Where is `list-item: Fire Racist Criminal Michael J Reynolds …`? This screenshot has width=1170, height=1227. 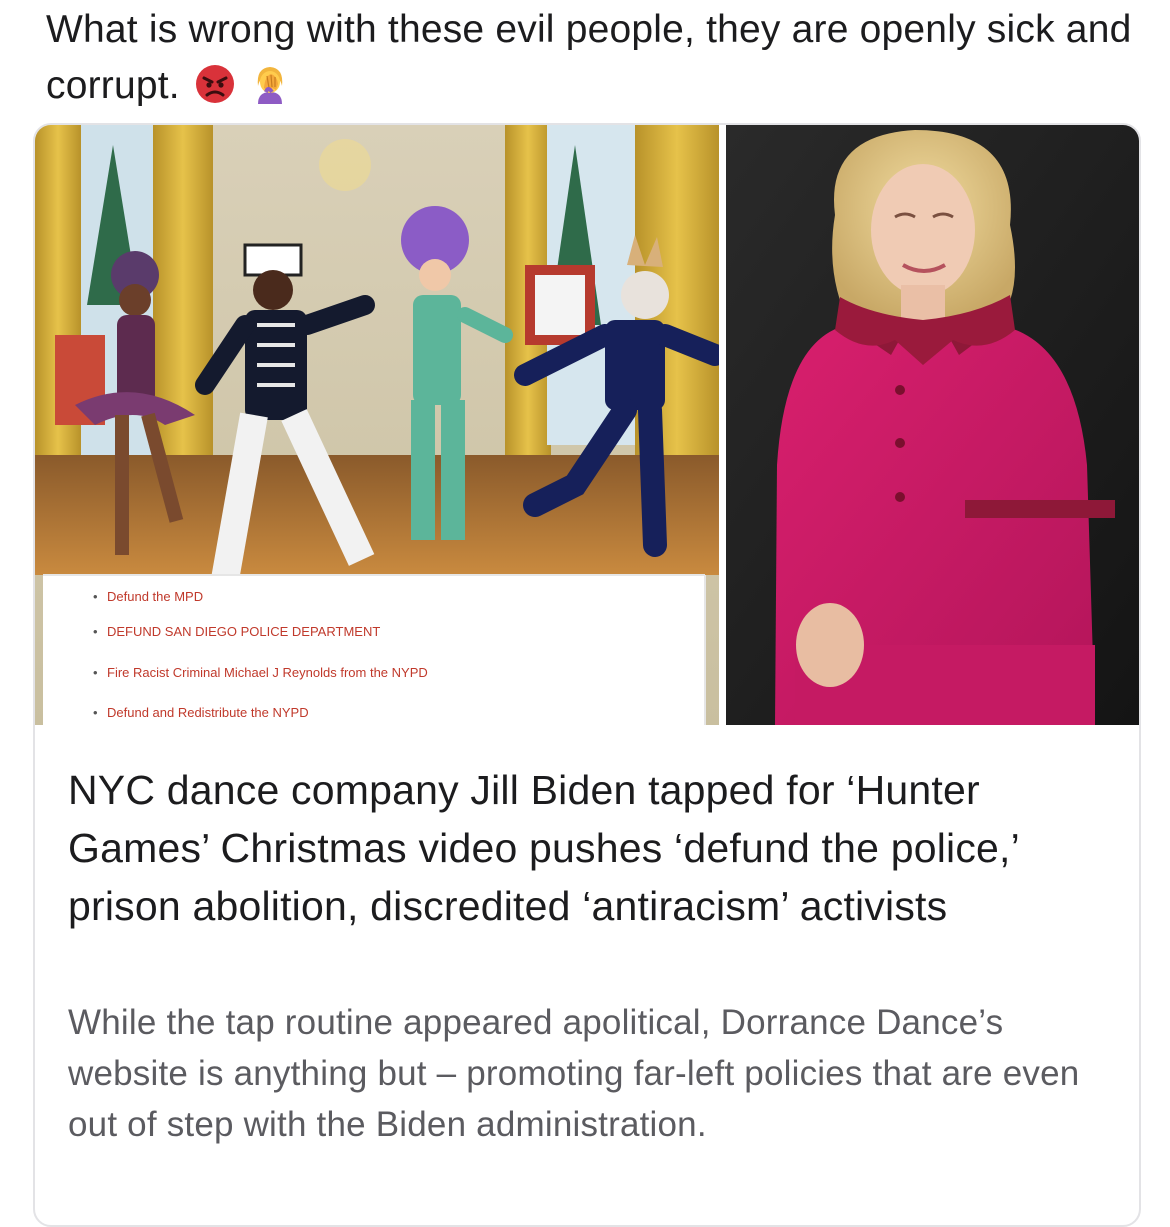
list-item: Fire Racist Criminal Michael J Reynolds … is located at coordinates (267, 672).